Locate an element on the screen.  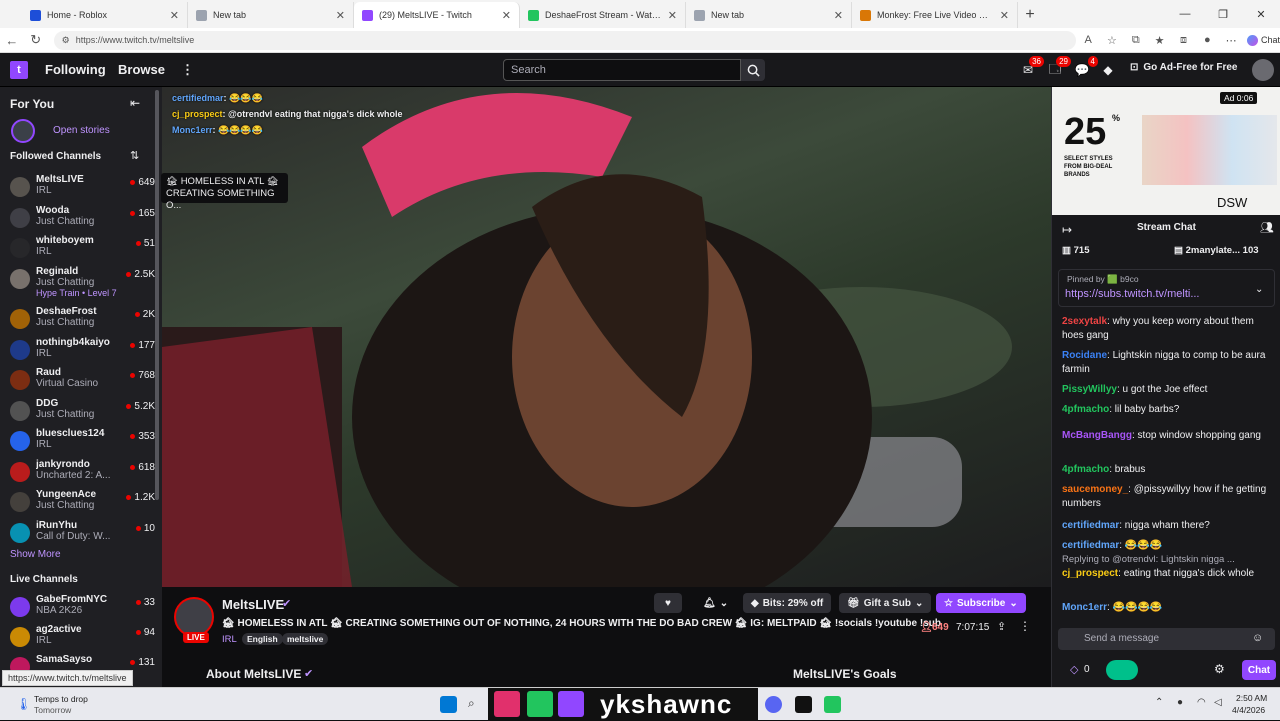
sidebar-scrollbar is located at coordinates (157, 295).